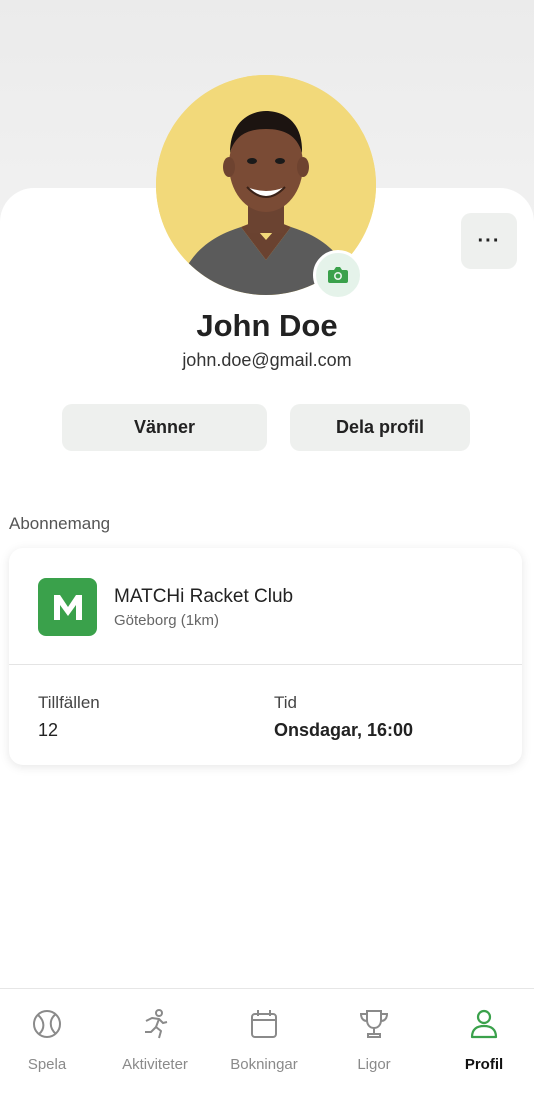 The width and height of the screenshot is (534, 1101). I want to click on tab-label: Aktiviteter, so click(155, 1064).